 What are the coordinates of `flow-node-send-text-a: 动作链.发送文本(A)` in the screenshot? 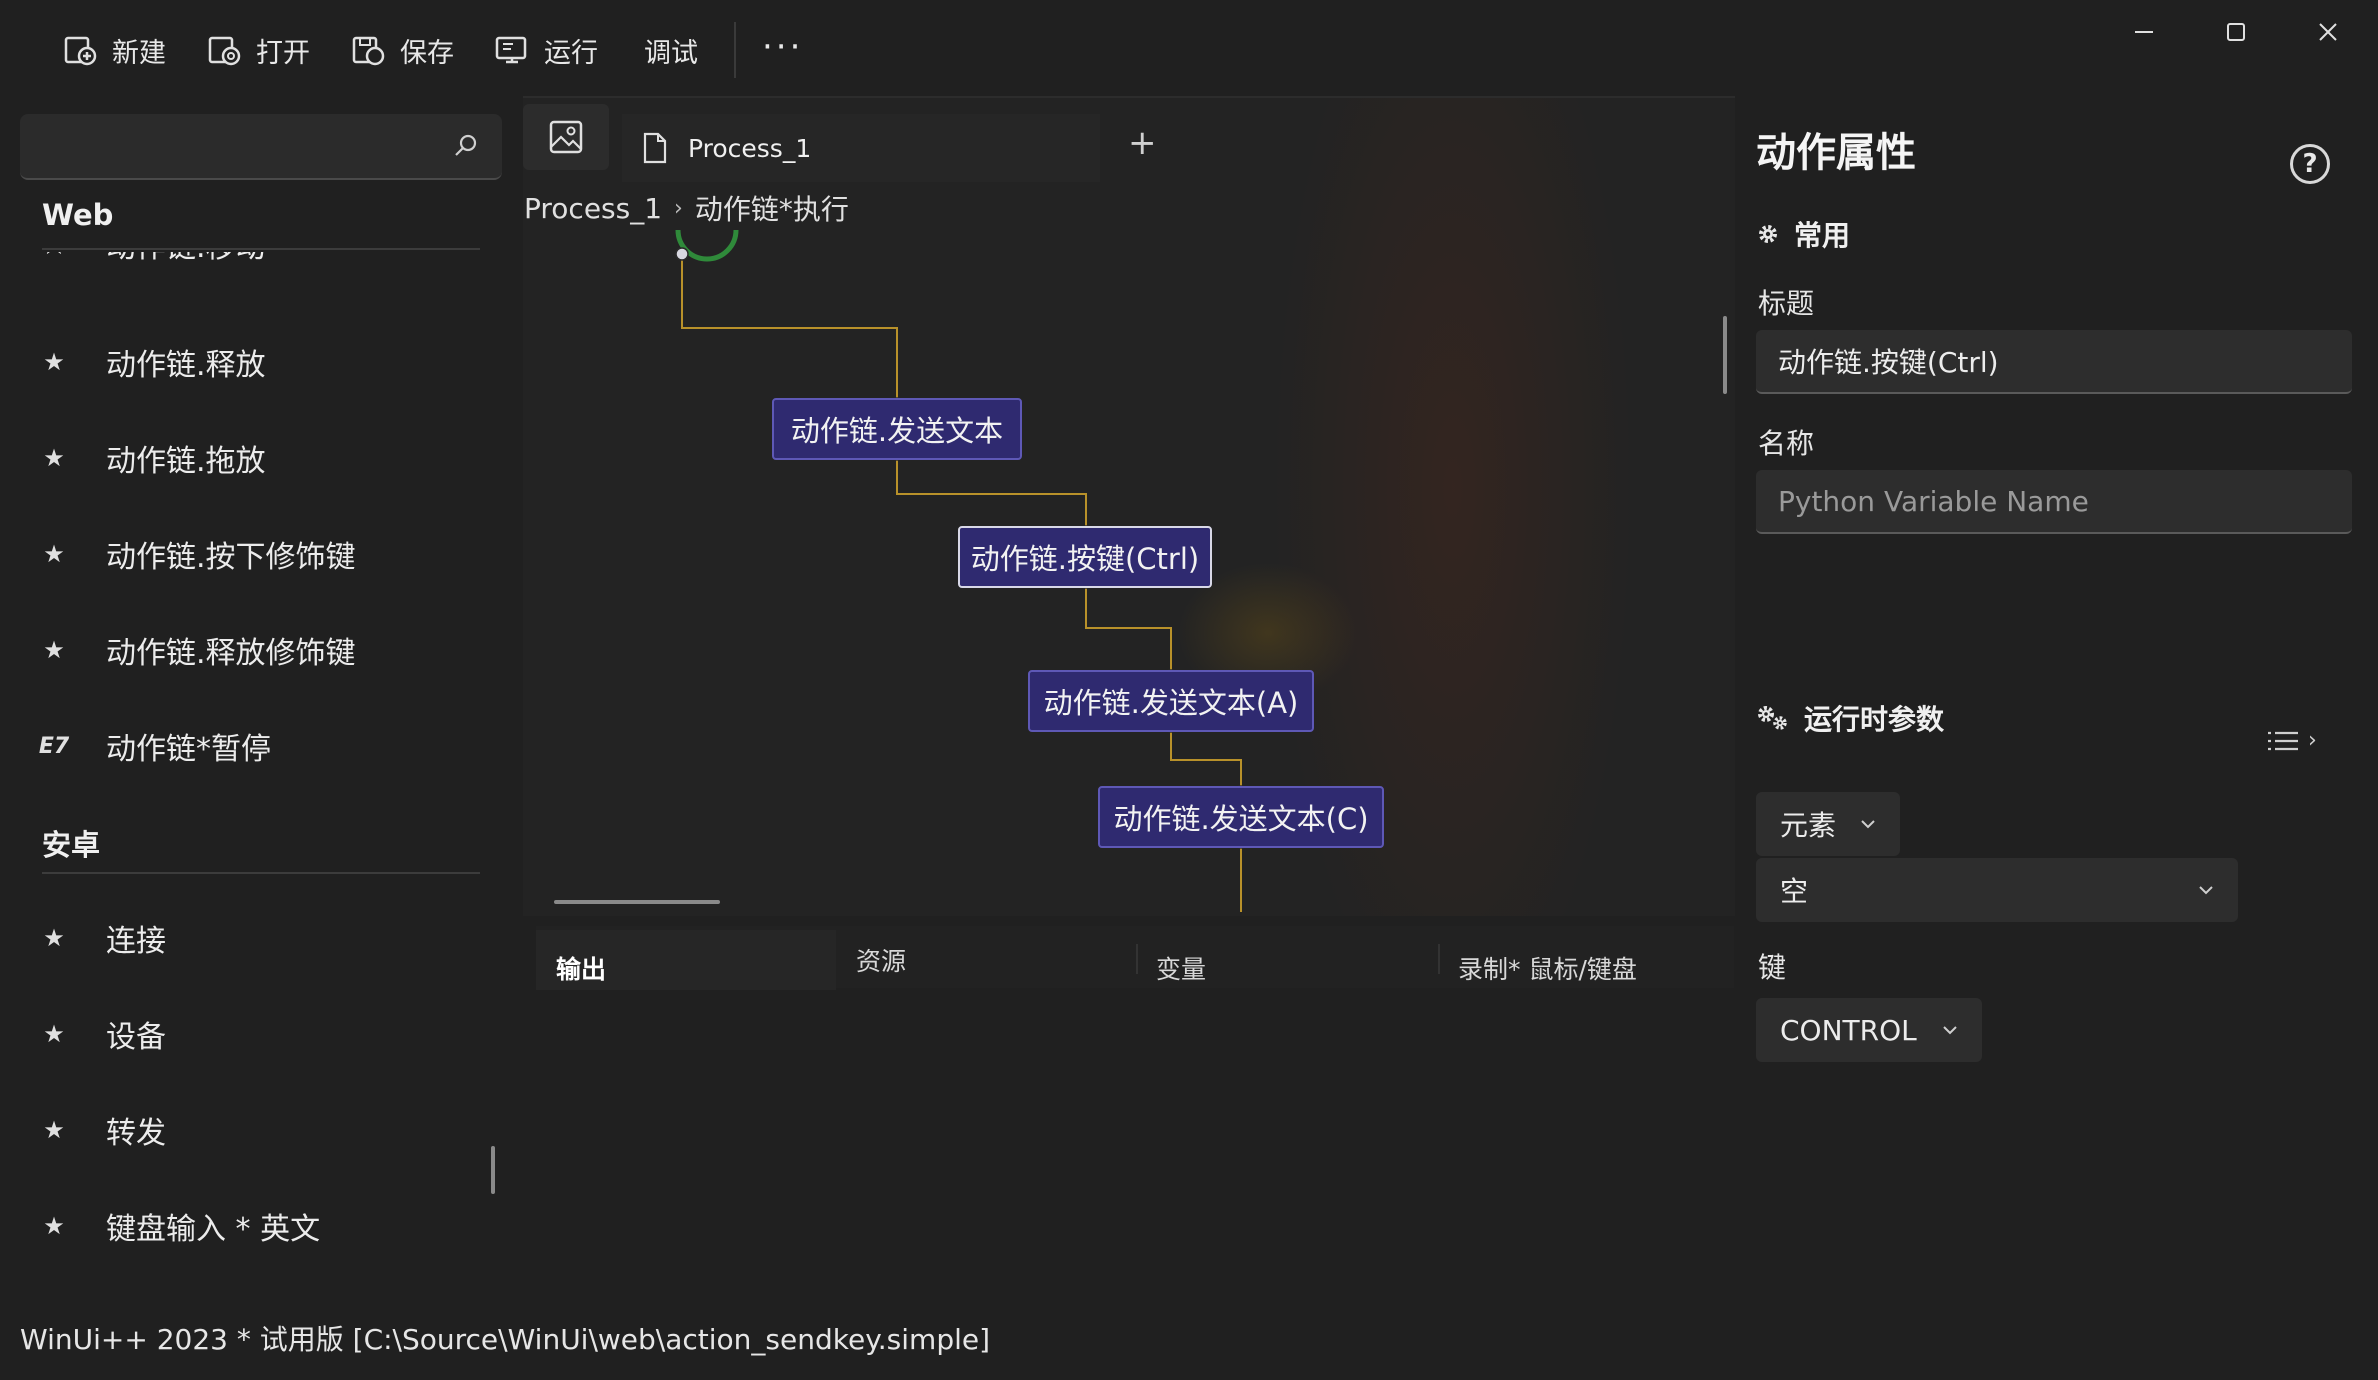 It's located at (1171, 701).